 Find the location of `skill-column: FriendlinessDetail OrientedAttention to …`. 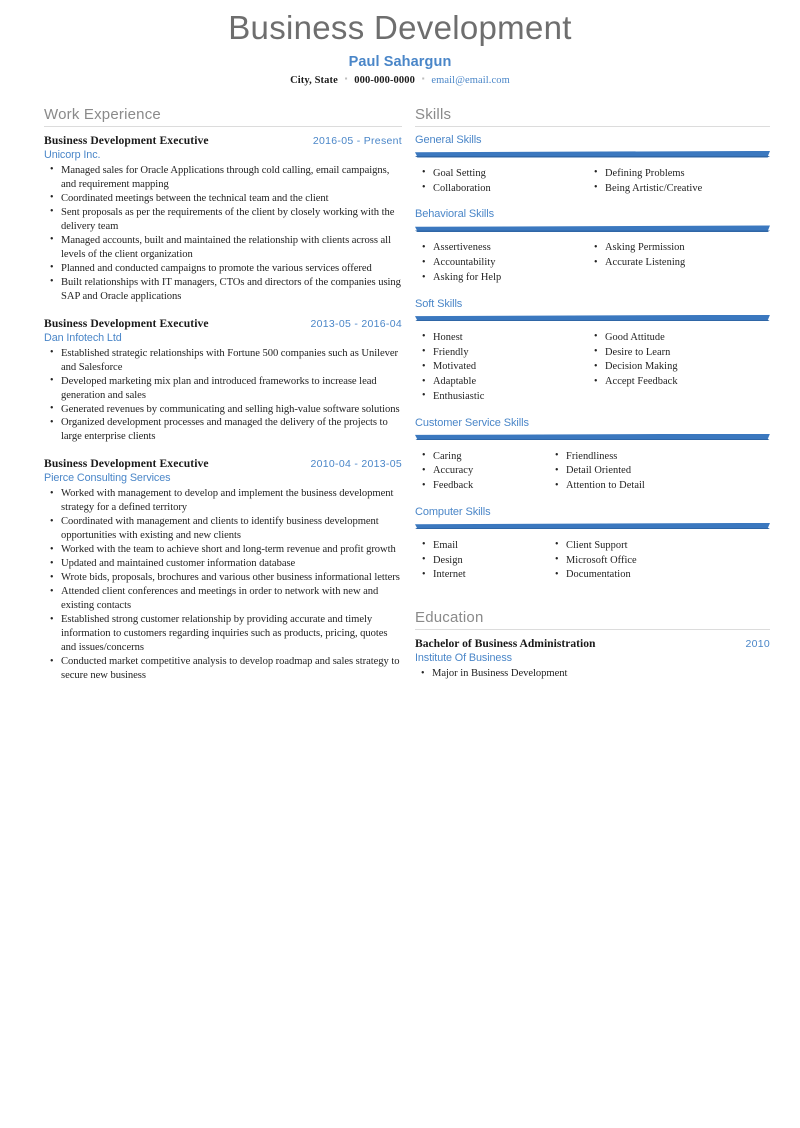

skill-column: FriendlinessDetail OrientedAttention to … is located at coordinates (659, 471).